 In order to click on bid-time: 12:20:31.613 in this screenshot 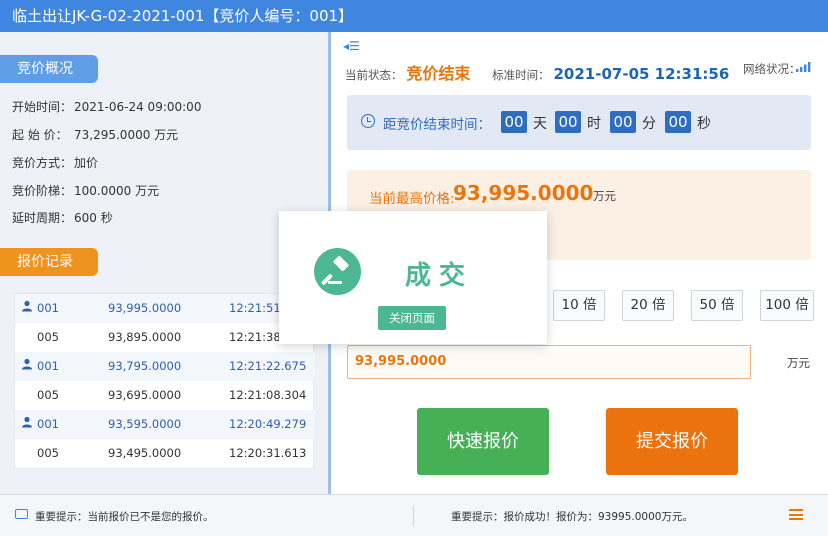, I will do `click(268, 453)`.